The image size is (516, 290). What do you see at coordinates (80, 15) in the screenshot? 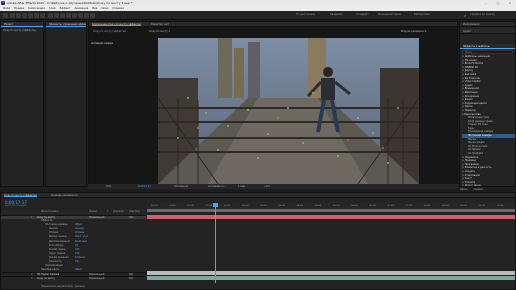
I see `eraser-tool-icon` at bounding box center [80, 15].